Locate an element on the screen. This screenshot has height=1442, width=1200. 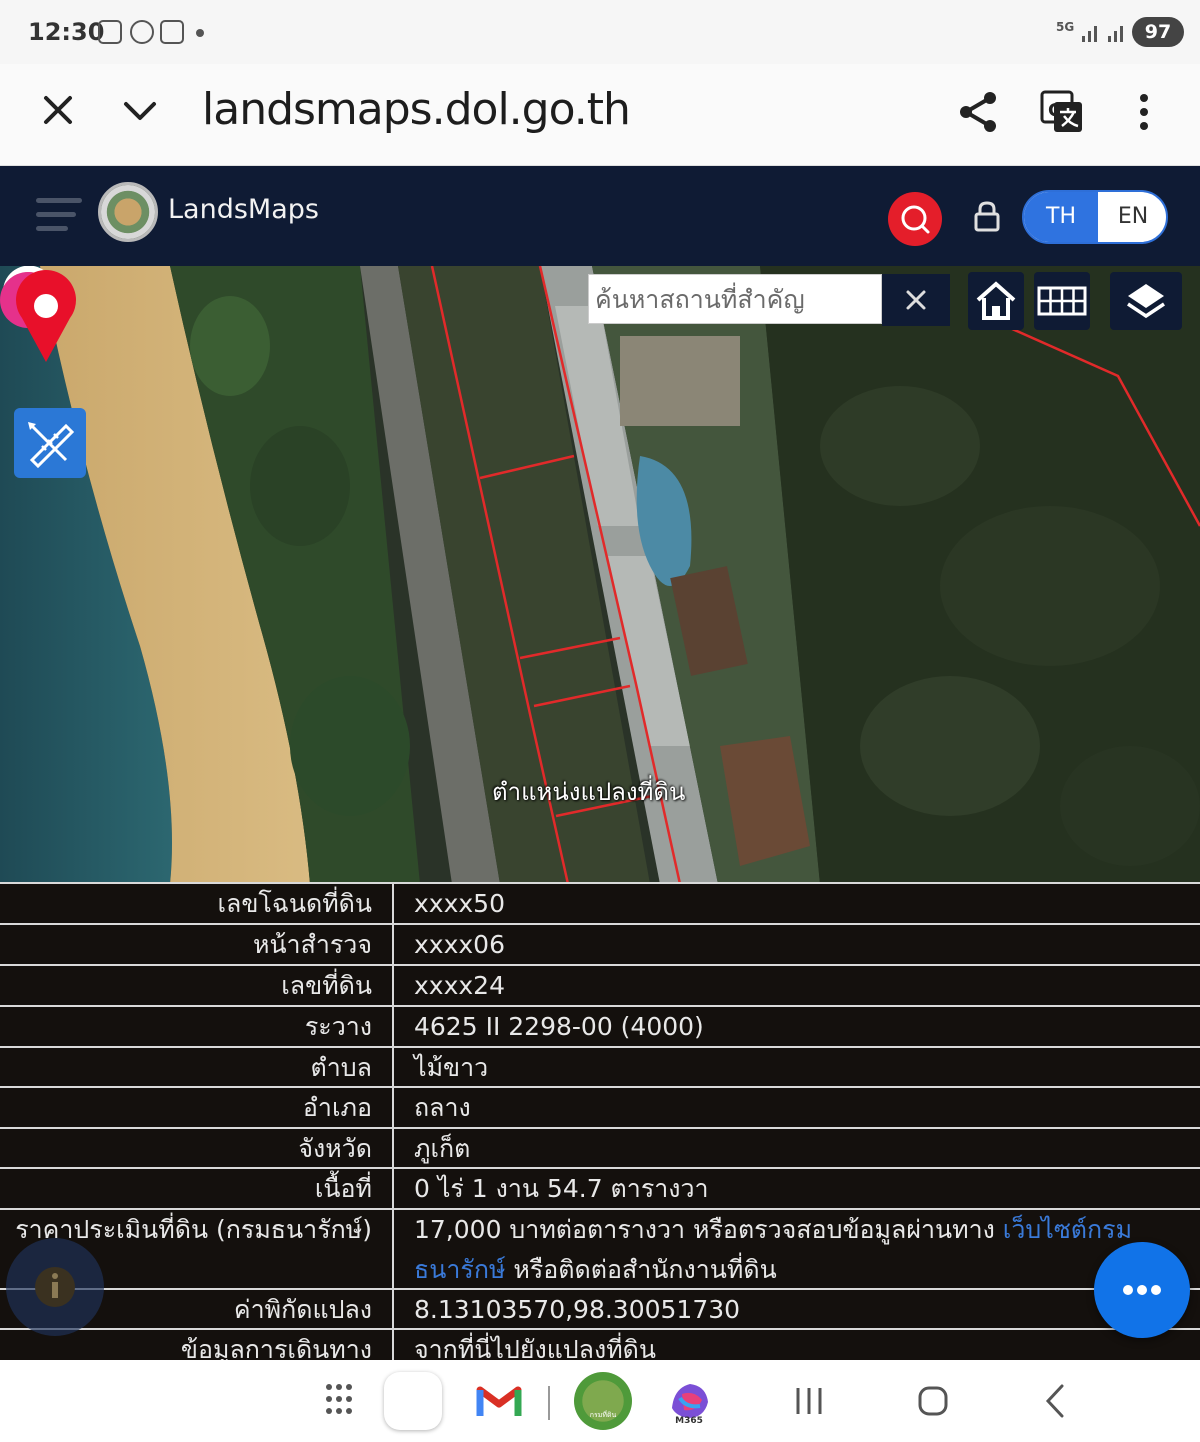
back-nav-icon is located at coordinates (1057, 1401).